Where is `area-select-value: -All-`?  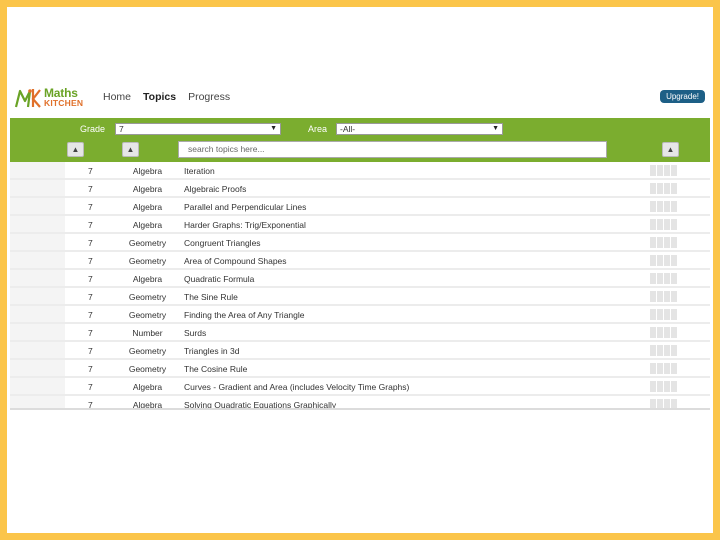
area-select-value: -All- is located at coordinates (348, 129).